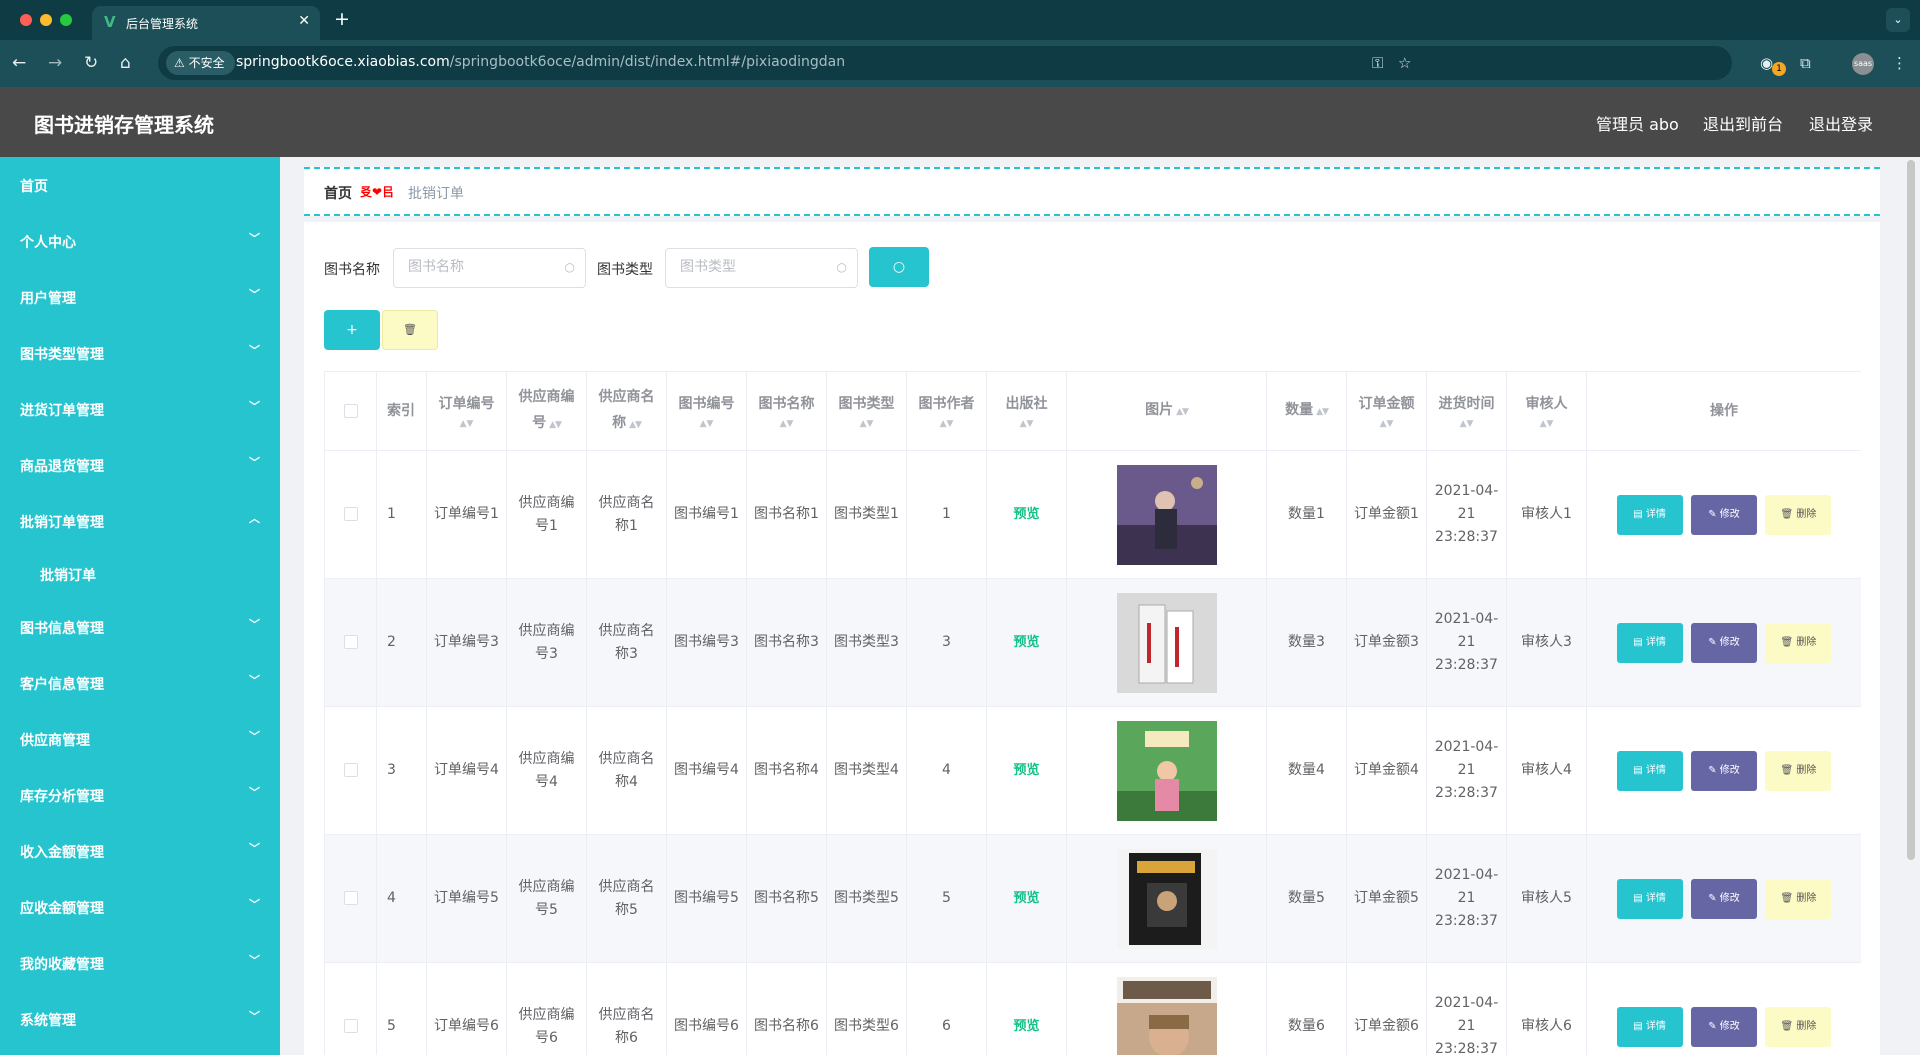 The image size is (1920, 1055). I want to click on book-type-field: ○, so click(761, 268).